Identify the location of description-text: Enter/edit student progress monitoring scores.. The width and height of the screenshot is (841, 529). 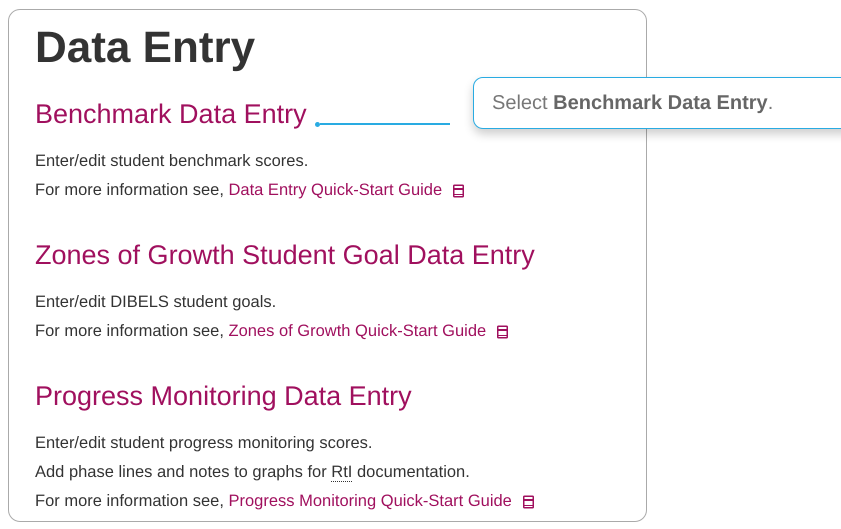
(204, 443).